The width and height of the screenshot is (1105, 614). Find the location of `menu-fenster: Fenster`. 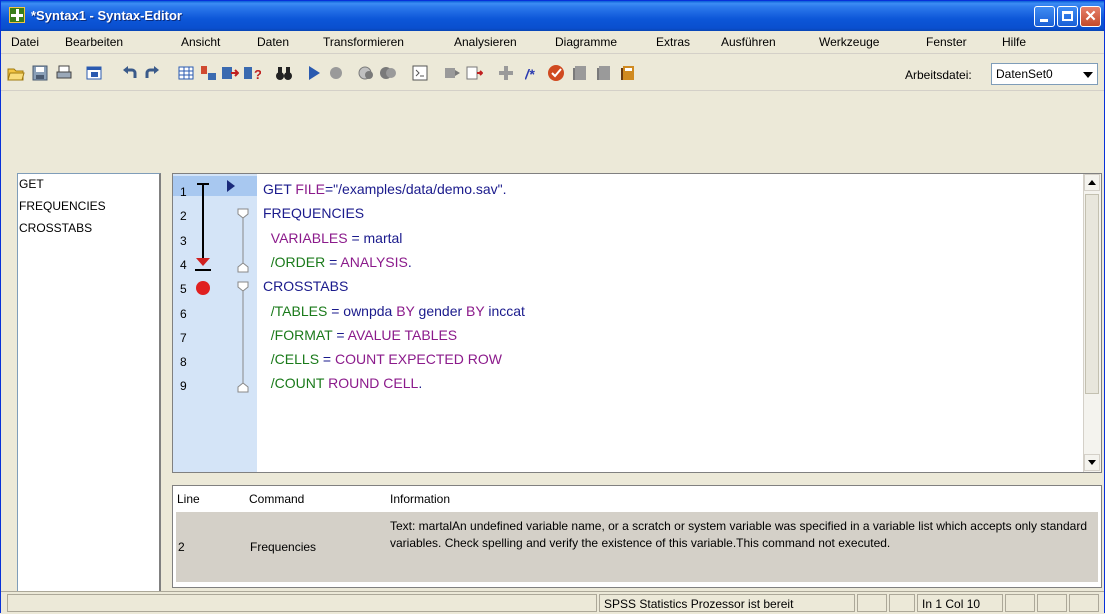

menu-fenster: Fenster is located at coordinates (946, 42).